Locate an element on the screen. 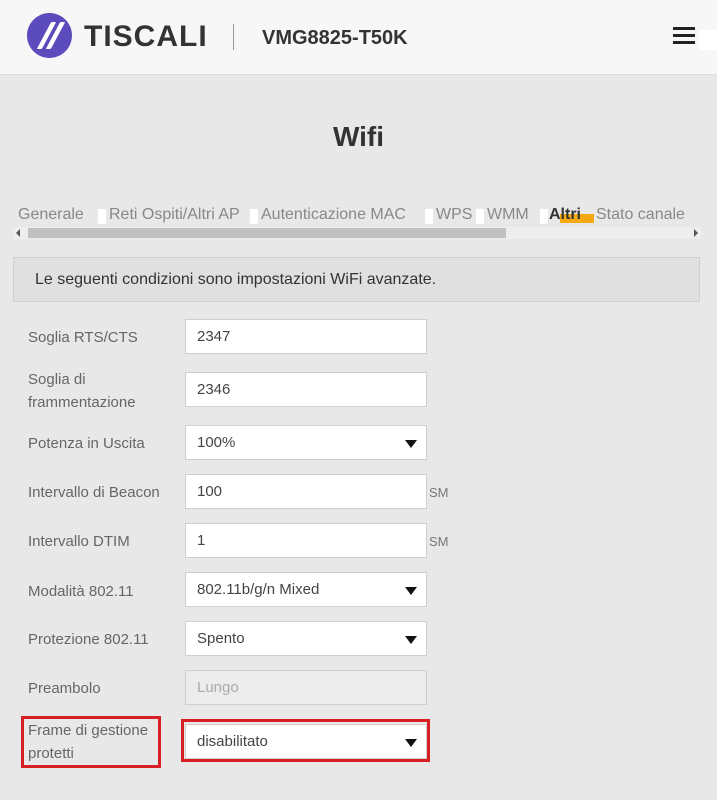 The width and height of the screenshot is (717, 800). dtim-interval-unit: SM is located at coordinates (439, 541).